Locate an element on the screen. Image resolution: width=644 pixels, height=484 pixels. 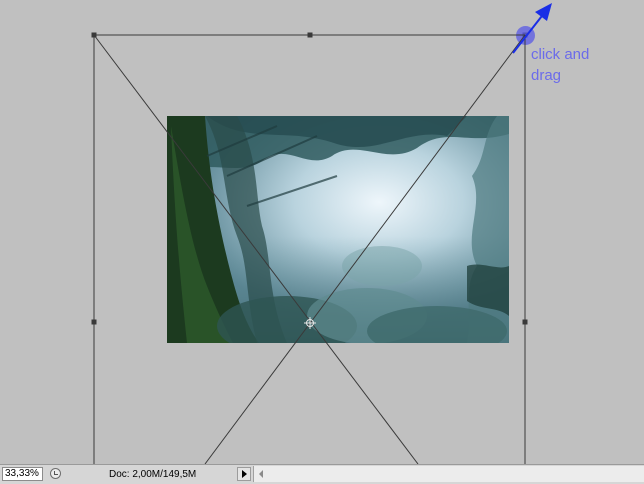
transform-handle-middle-left is located at coordinates (94, 322).